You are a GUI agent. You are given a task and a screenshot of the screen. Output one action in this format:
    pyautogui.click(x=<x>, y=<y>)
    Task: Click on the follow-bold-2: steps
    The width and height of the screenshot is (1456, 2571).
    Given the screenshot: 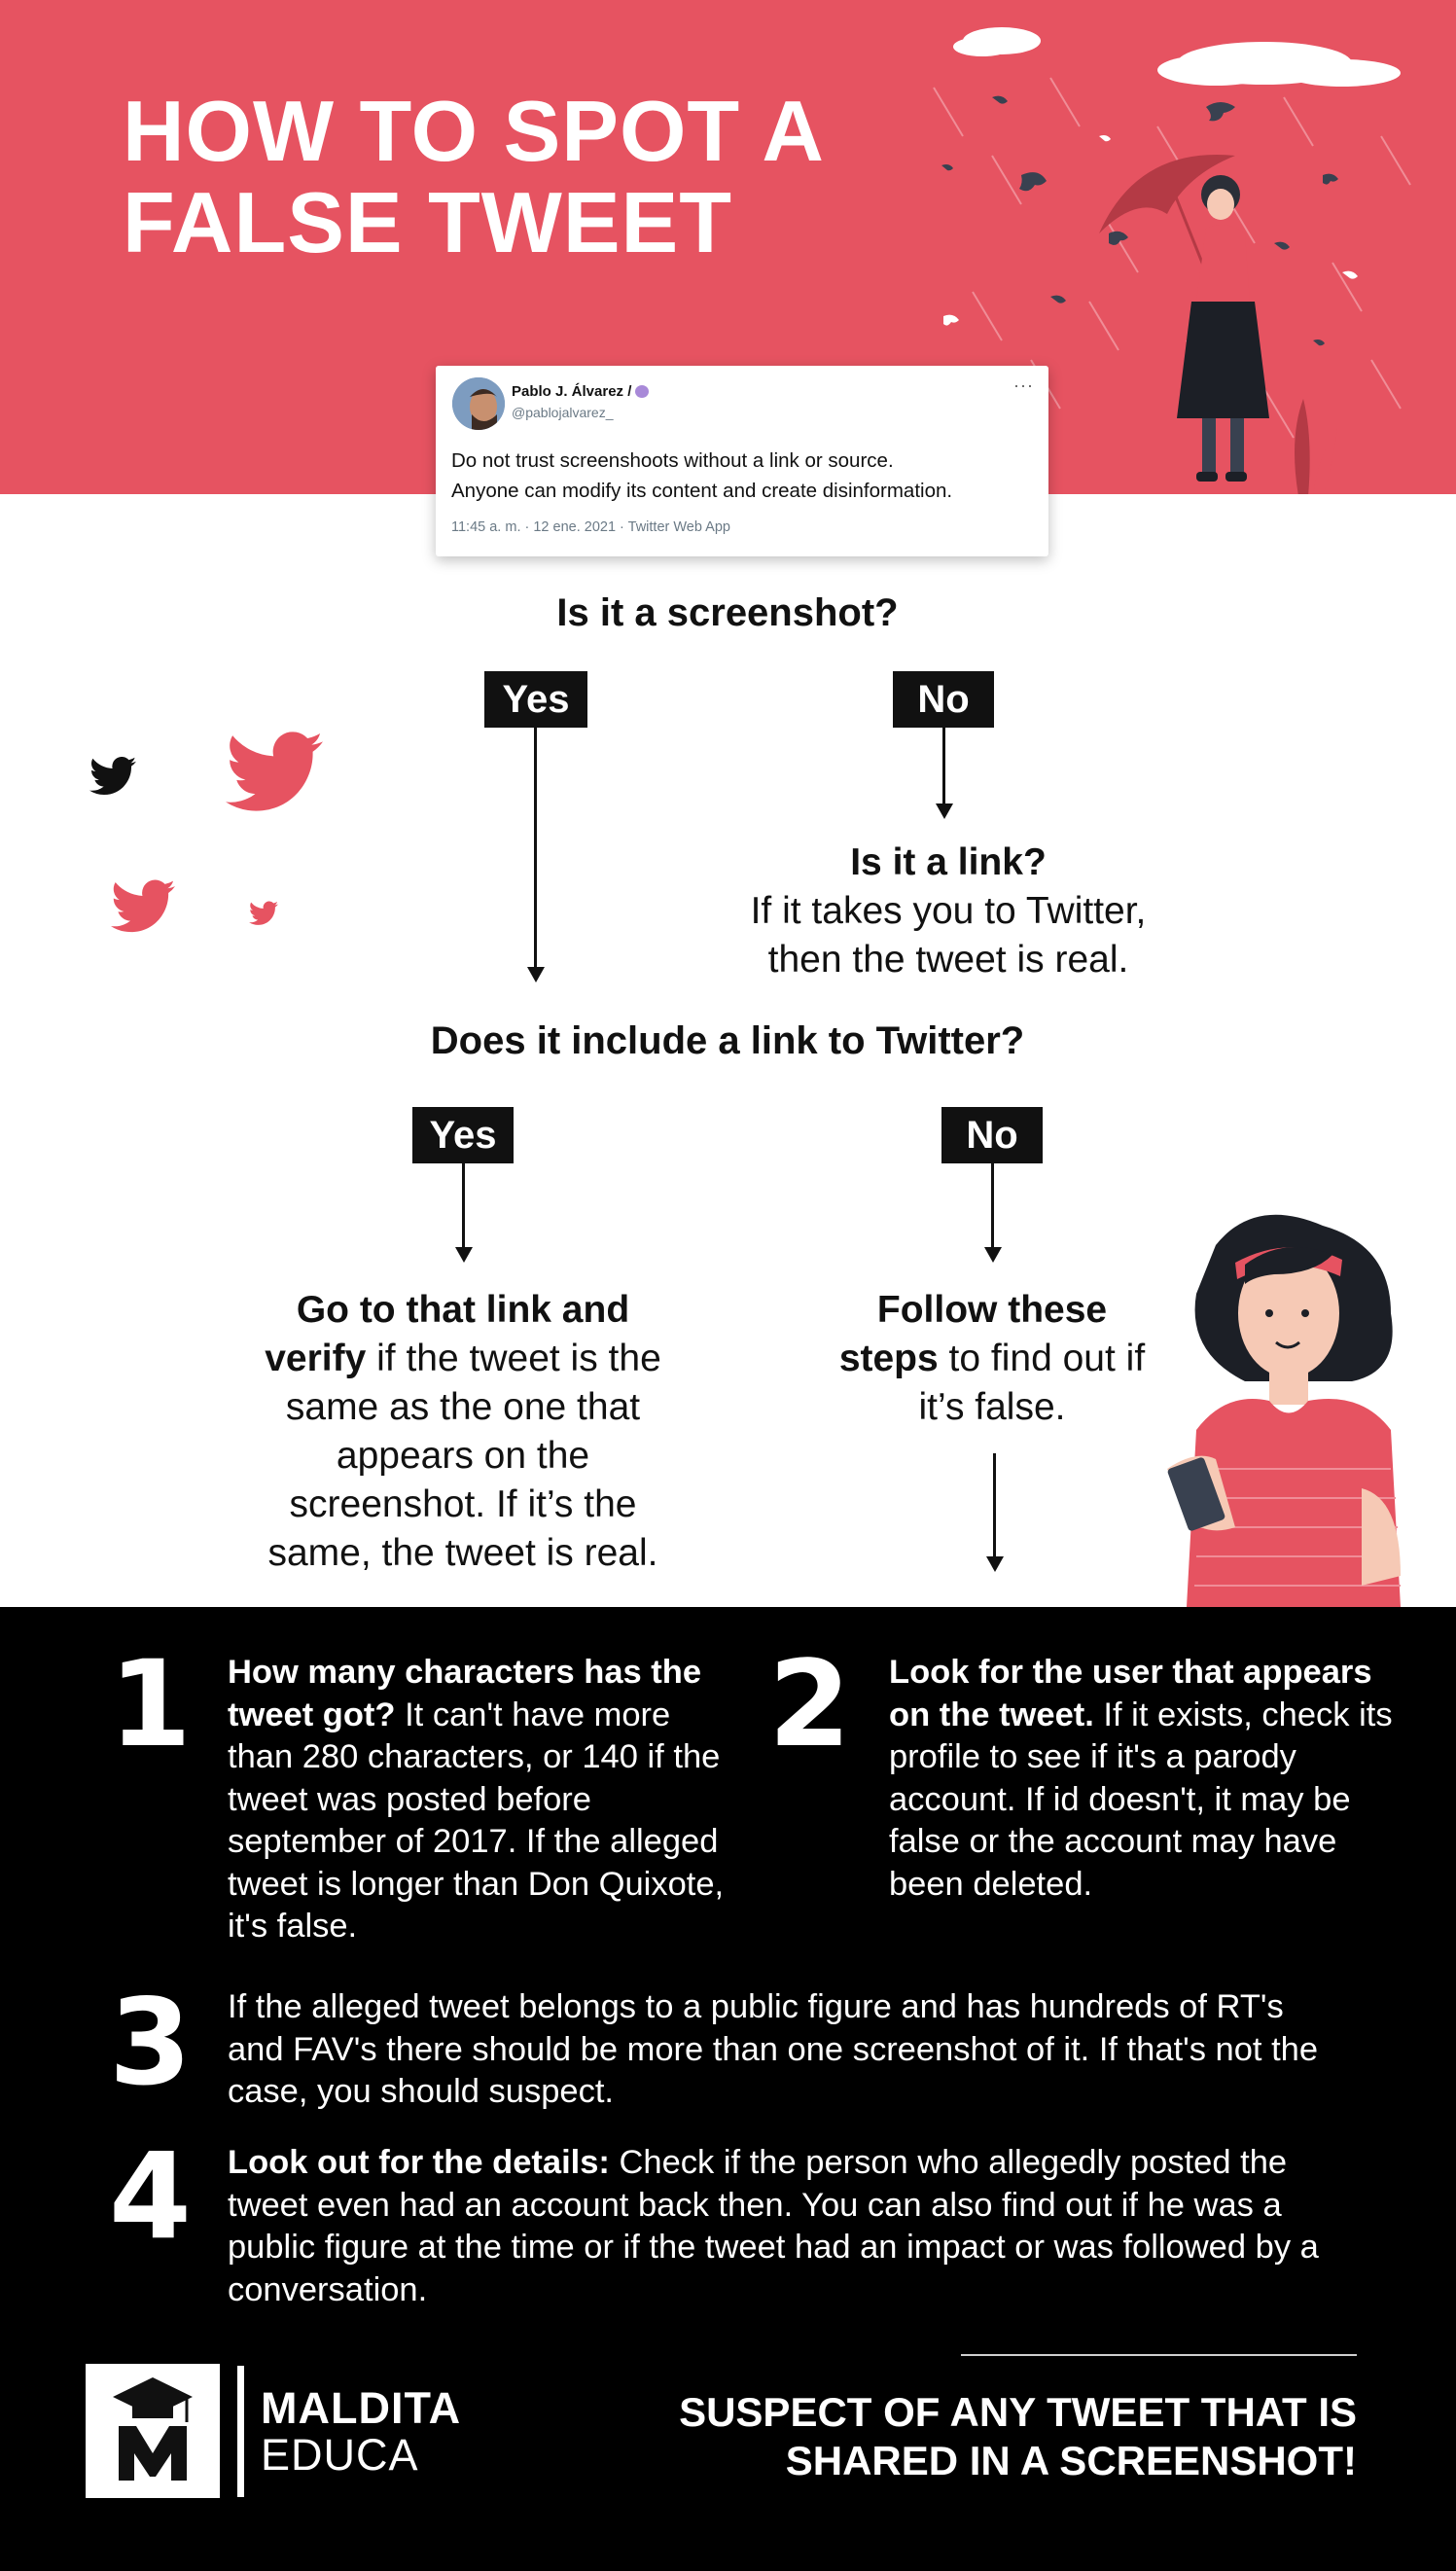 What is the action you would take?
    pyautogui.click(x=888, y=1359)
    